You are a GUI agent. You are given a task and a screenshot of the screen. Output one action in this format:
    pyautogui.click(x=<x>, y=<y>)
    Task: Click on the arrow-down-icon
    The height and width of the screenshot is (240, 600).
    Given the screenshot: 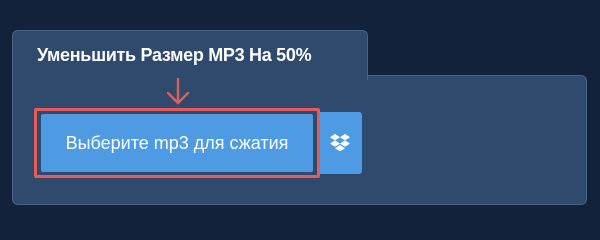 What is the action you would take?
    pyautogui.click(x=178, y=91)
    